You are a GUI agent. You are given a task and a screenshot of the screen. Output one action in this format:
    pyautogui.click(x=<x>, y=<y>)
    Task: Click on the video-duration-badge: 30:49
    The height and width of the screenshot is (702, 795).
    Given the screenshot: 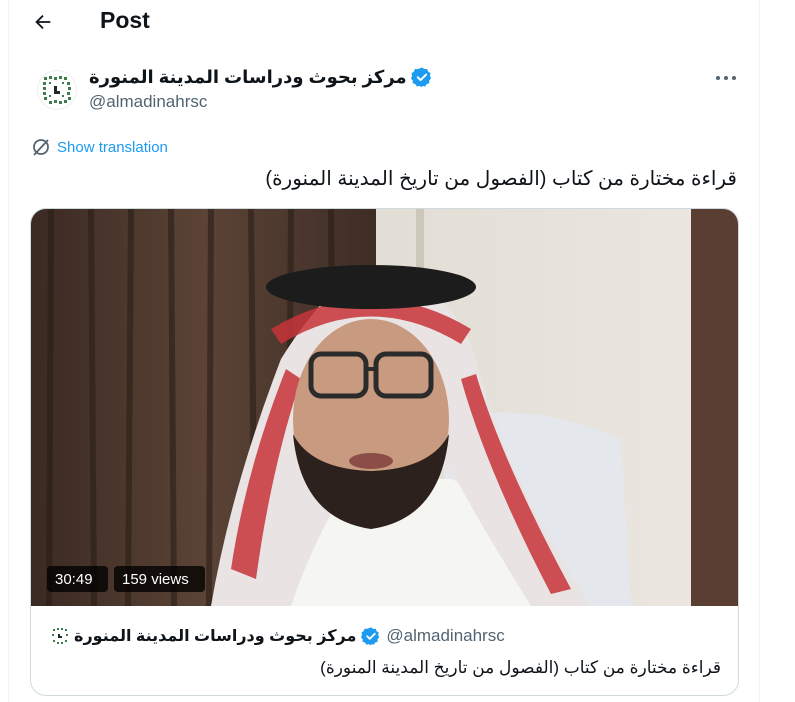 What is the action you would take?
    pyautogui.click(x=77, y=579)
    